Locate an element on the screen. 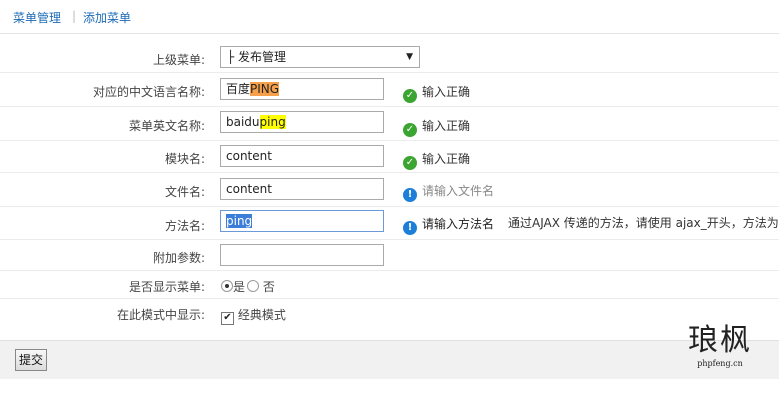  row-cn-name: 对应的中文语言名称: 百度PING ✓ 输入正确 is located at coordinates (389, 90).